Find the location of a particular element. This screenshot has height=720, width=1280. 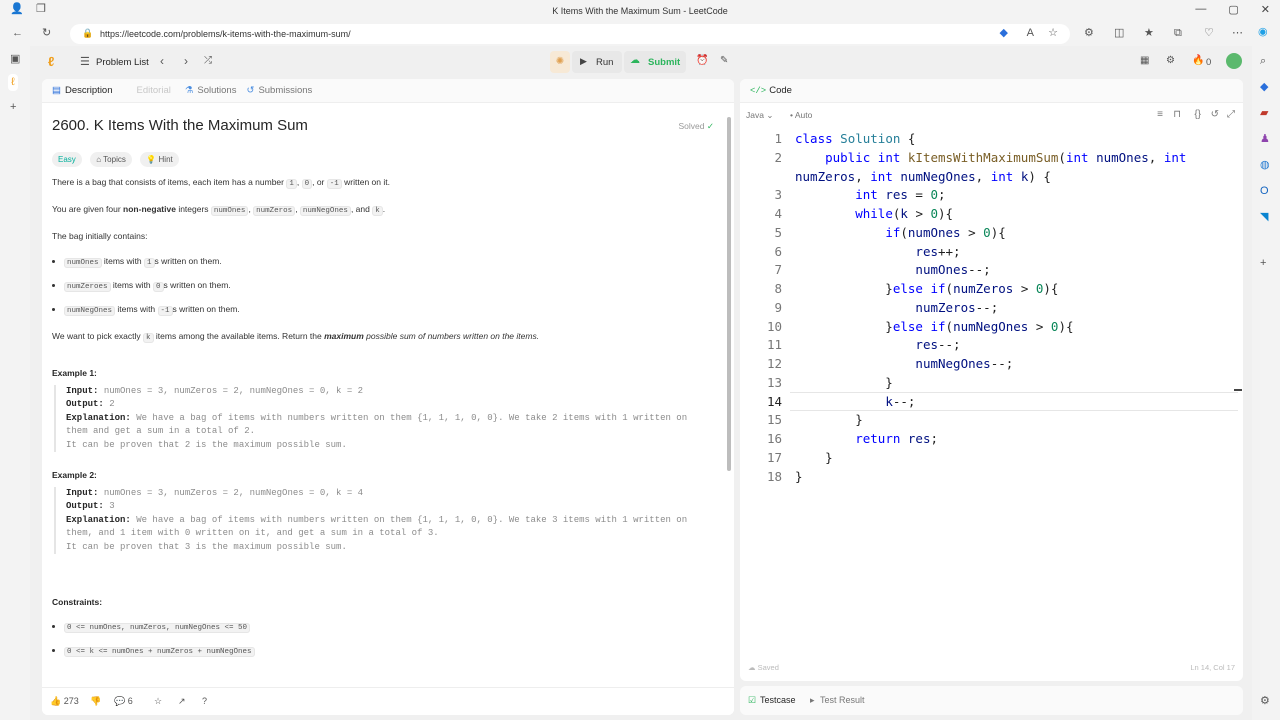

code-tab: Code is located at coordinates (780, 90).